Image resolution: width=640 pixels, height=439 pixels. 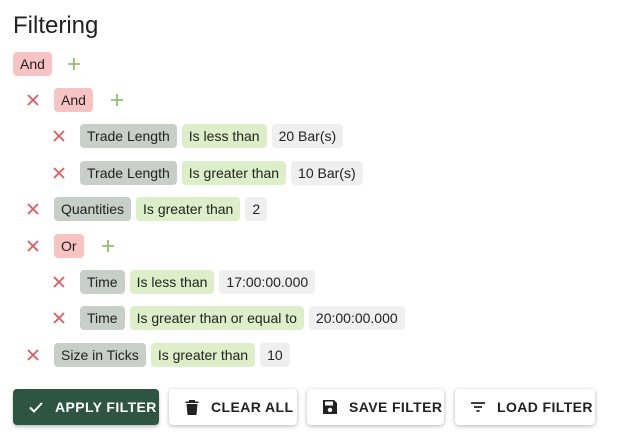 I want to click on load-filter-button: LOAD FILTER, so click(x=525, y=407).